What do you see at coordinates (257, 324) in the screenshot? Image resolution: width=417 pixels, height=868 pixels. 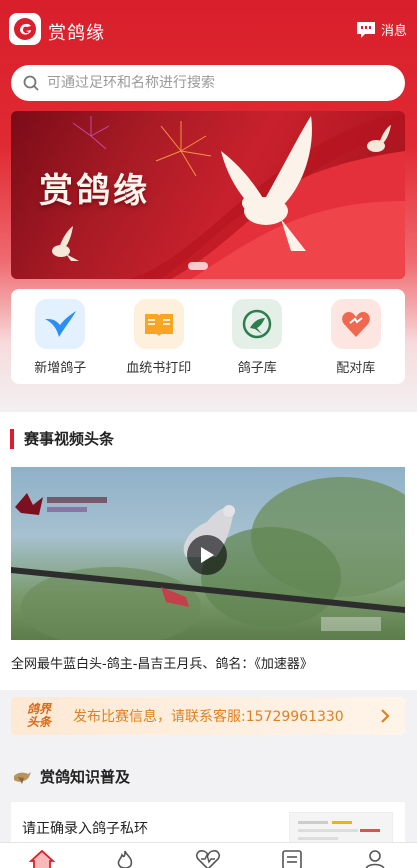 I see `pigeon-target-icon` at bounding box center [257, 324].